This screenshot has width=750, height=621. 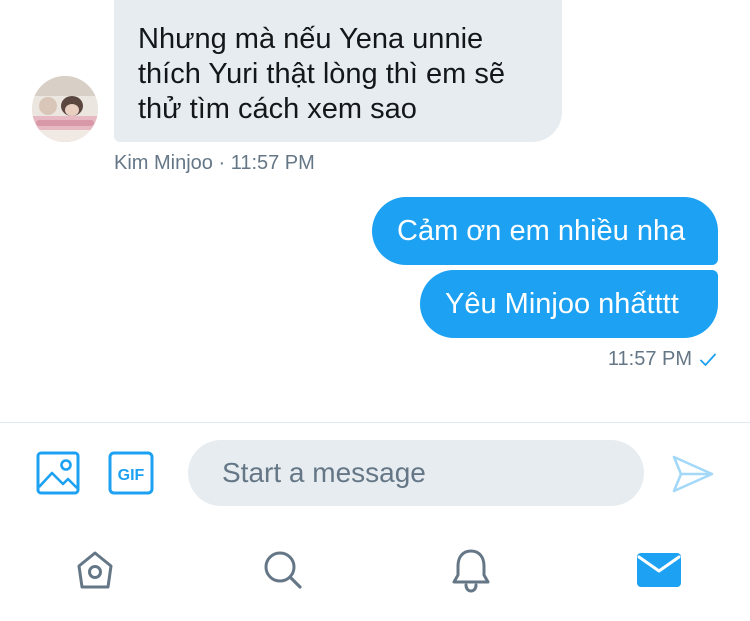 I want to click on composer-divider, so click(x=375, y=422).